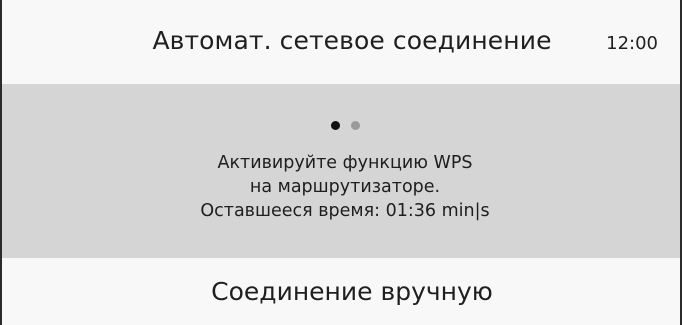 Image resolution: width=682 pixels, height=325 pixels. What do you see at coordinates (345, 187) in the screenshot?
I see `wps-instruction-line2: на маршрутизаторе.` at bounding box center [345, 187].